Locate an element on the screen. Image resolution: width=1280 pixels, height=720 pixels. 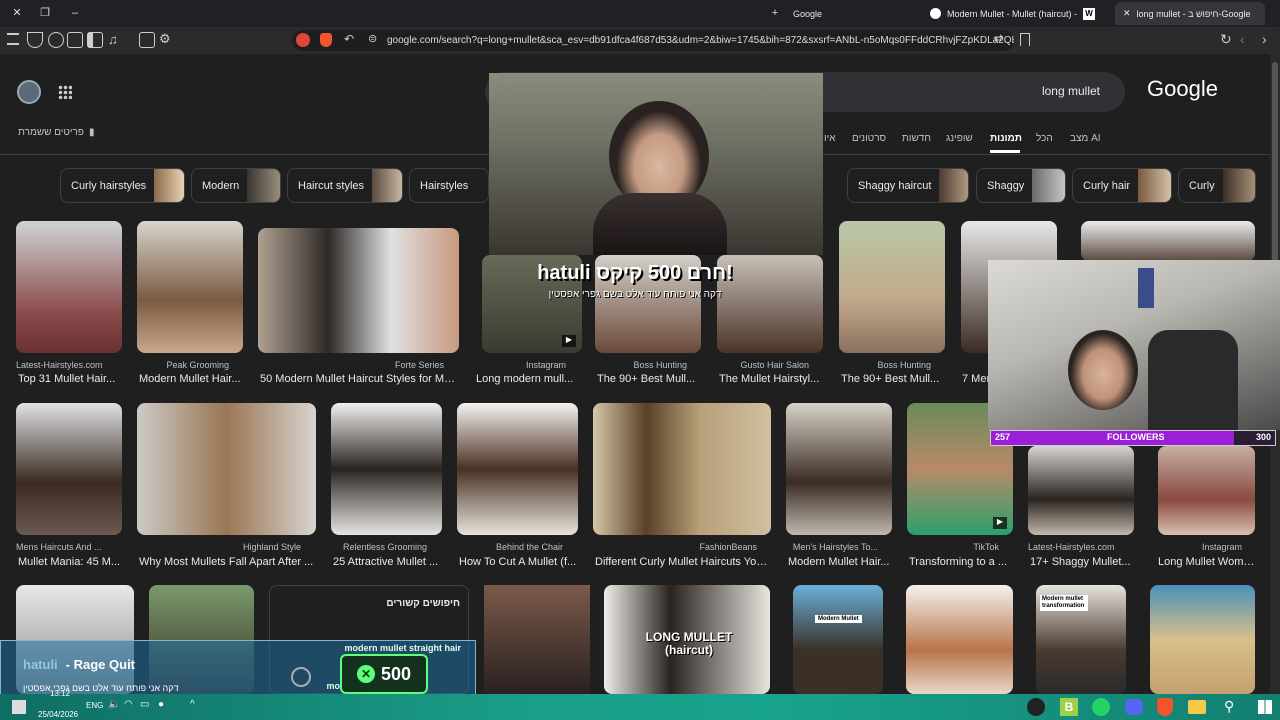
brave-shield-icon is located at coordinates (326, 40).